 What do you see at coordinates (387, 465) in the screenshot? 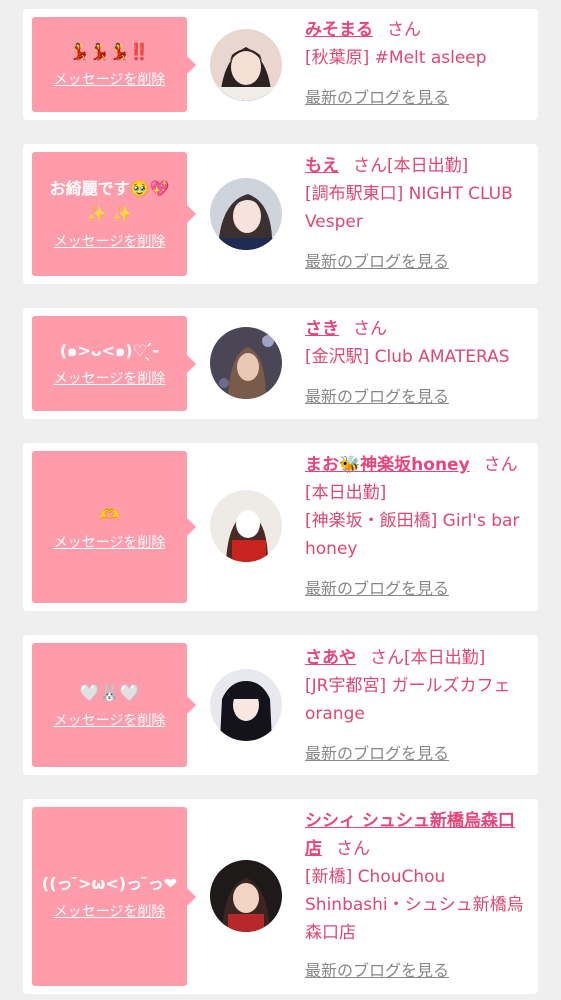
I see `sender-name-link: まお🐝神楽坂honey` at bounding box center [387, 465].